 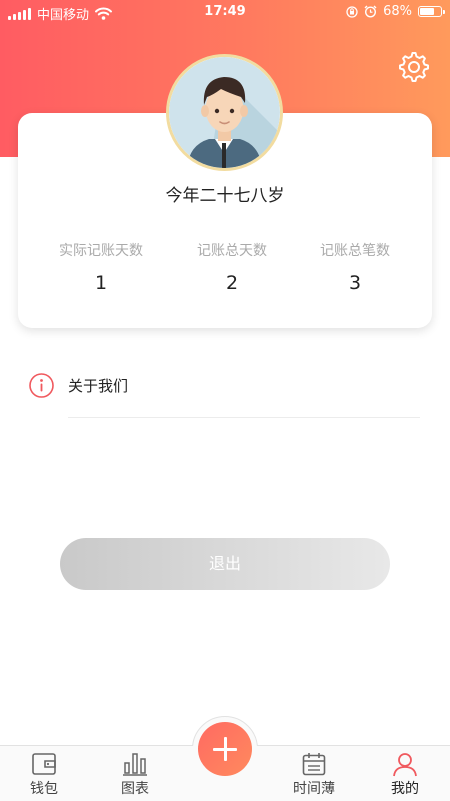 I want to click on status-right: 68%, so click(x=395, y=11).